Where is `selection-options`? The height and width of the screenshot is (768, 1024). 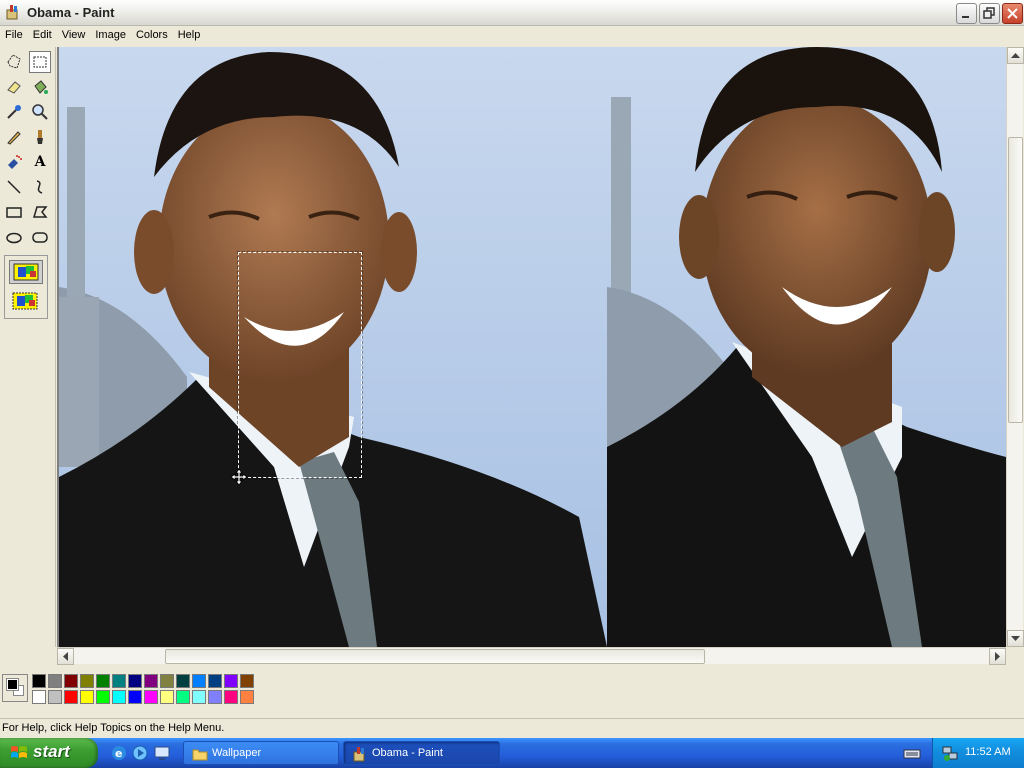
selection-options is located at coordinates (26, 287).